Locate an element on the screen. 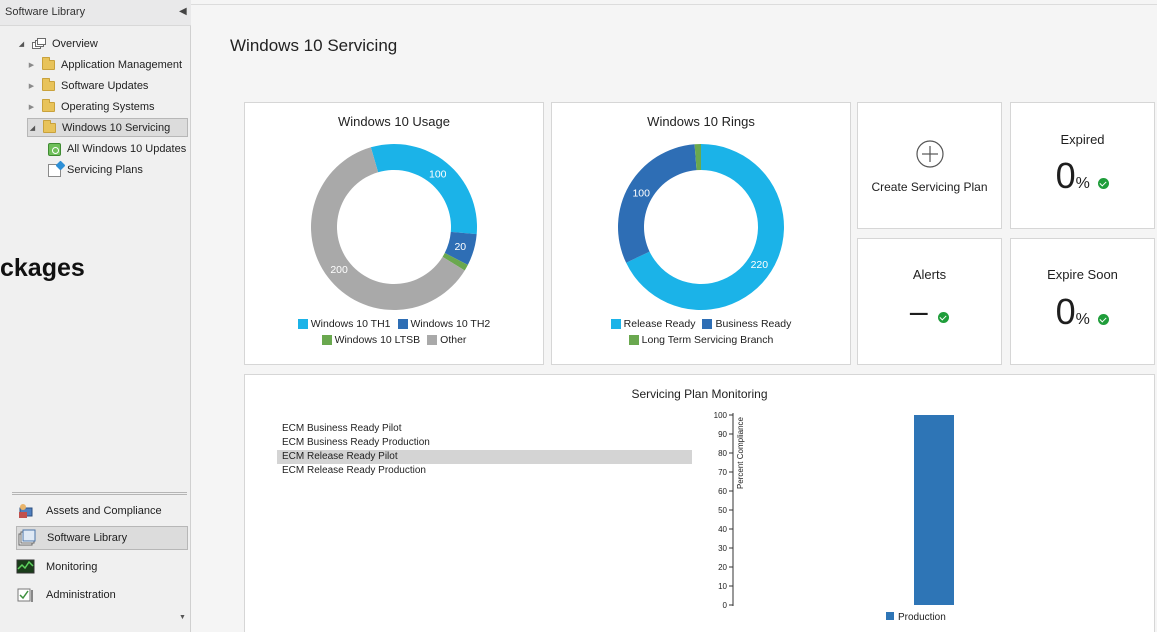 The image size is (1157, 632). navigation-pane-title: Software Library is located at coordinates (45, 12).